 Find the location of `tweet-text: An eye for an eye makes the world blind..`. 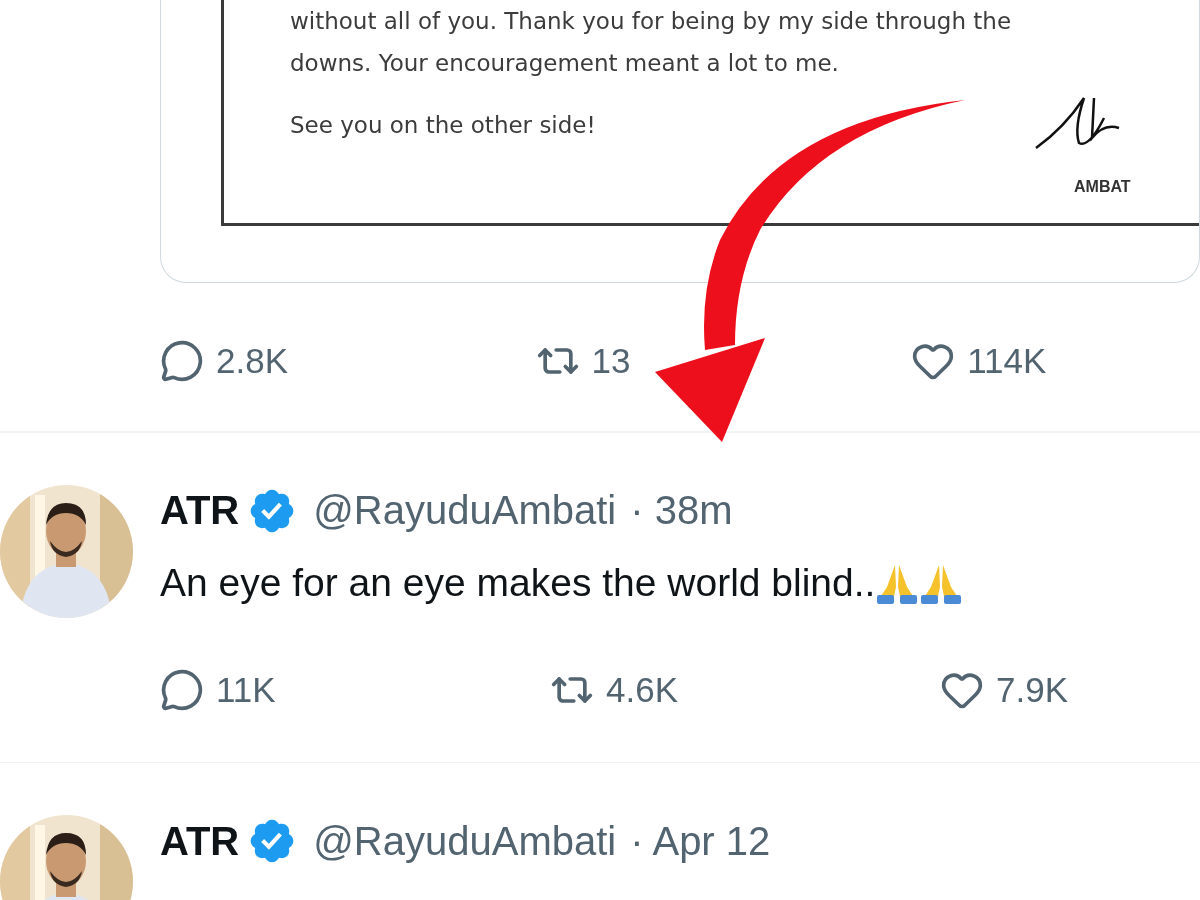

tweet-text: An eye for an eye makes the world blind.. is located at coordinates (518, 582).